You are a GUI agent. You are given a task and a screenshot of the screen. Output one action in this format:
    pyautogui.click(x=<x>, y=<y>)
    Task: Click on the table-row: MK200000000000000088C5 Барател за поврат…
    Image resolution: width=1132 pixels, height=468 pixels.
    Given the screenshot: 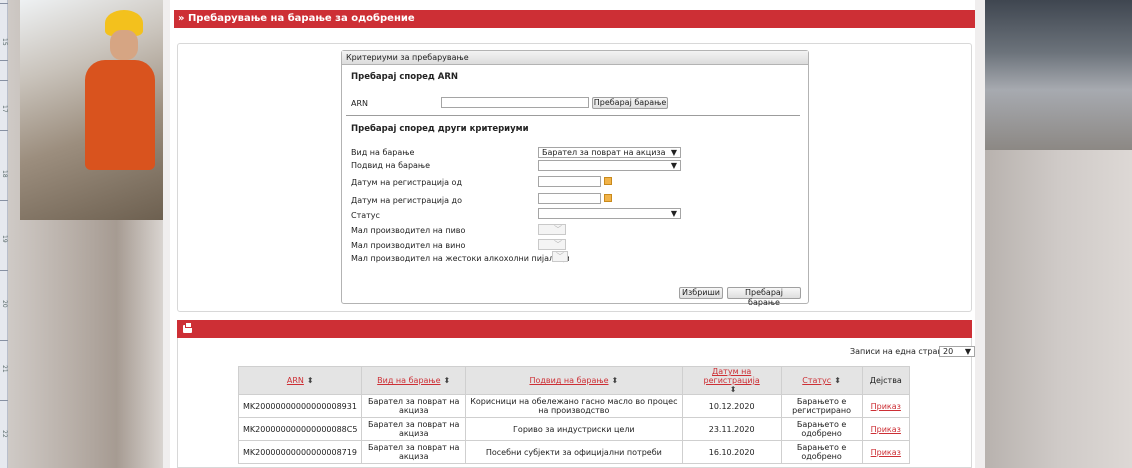 What is the action you would take?
    pyautogui.click(x=574, y=429)
    